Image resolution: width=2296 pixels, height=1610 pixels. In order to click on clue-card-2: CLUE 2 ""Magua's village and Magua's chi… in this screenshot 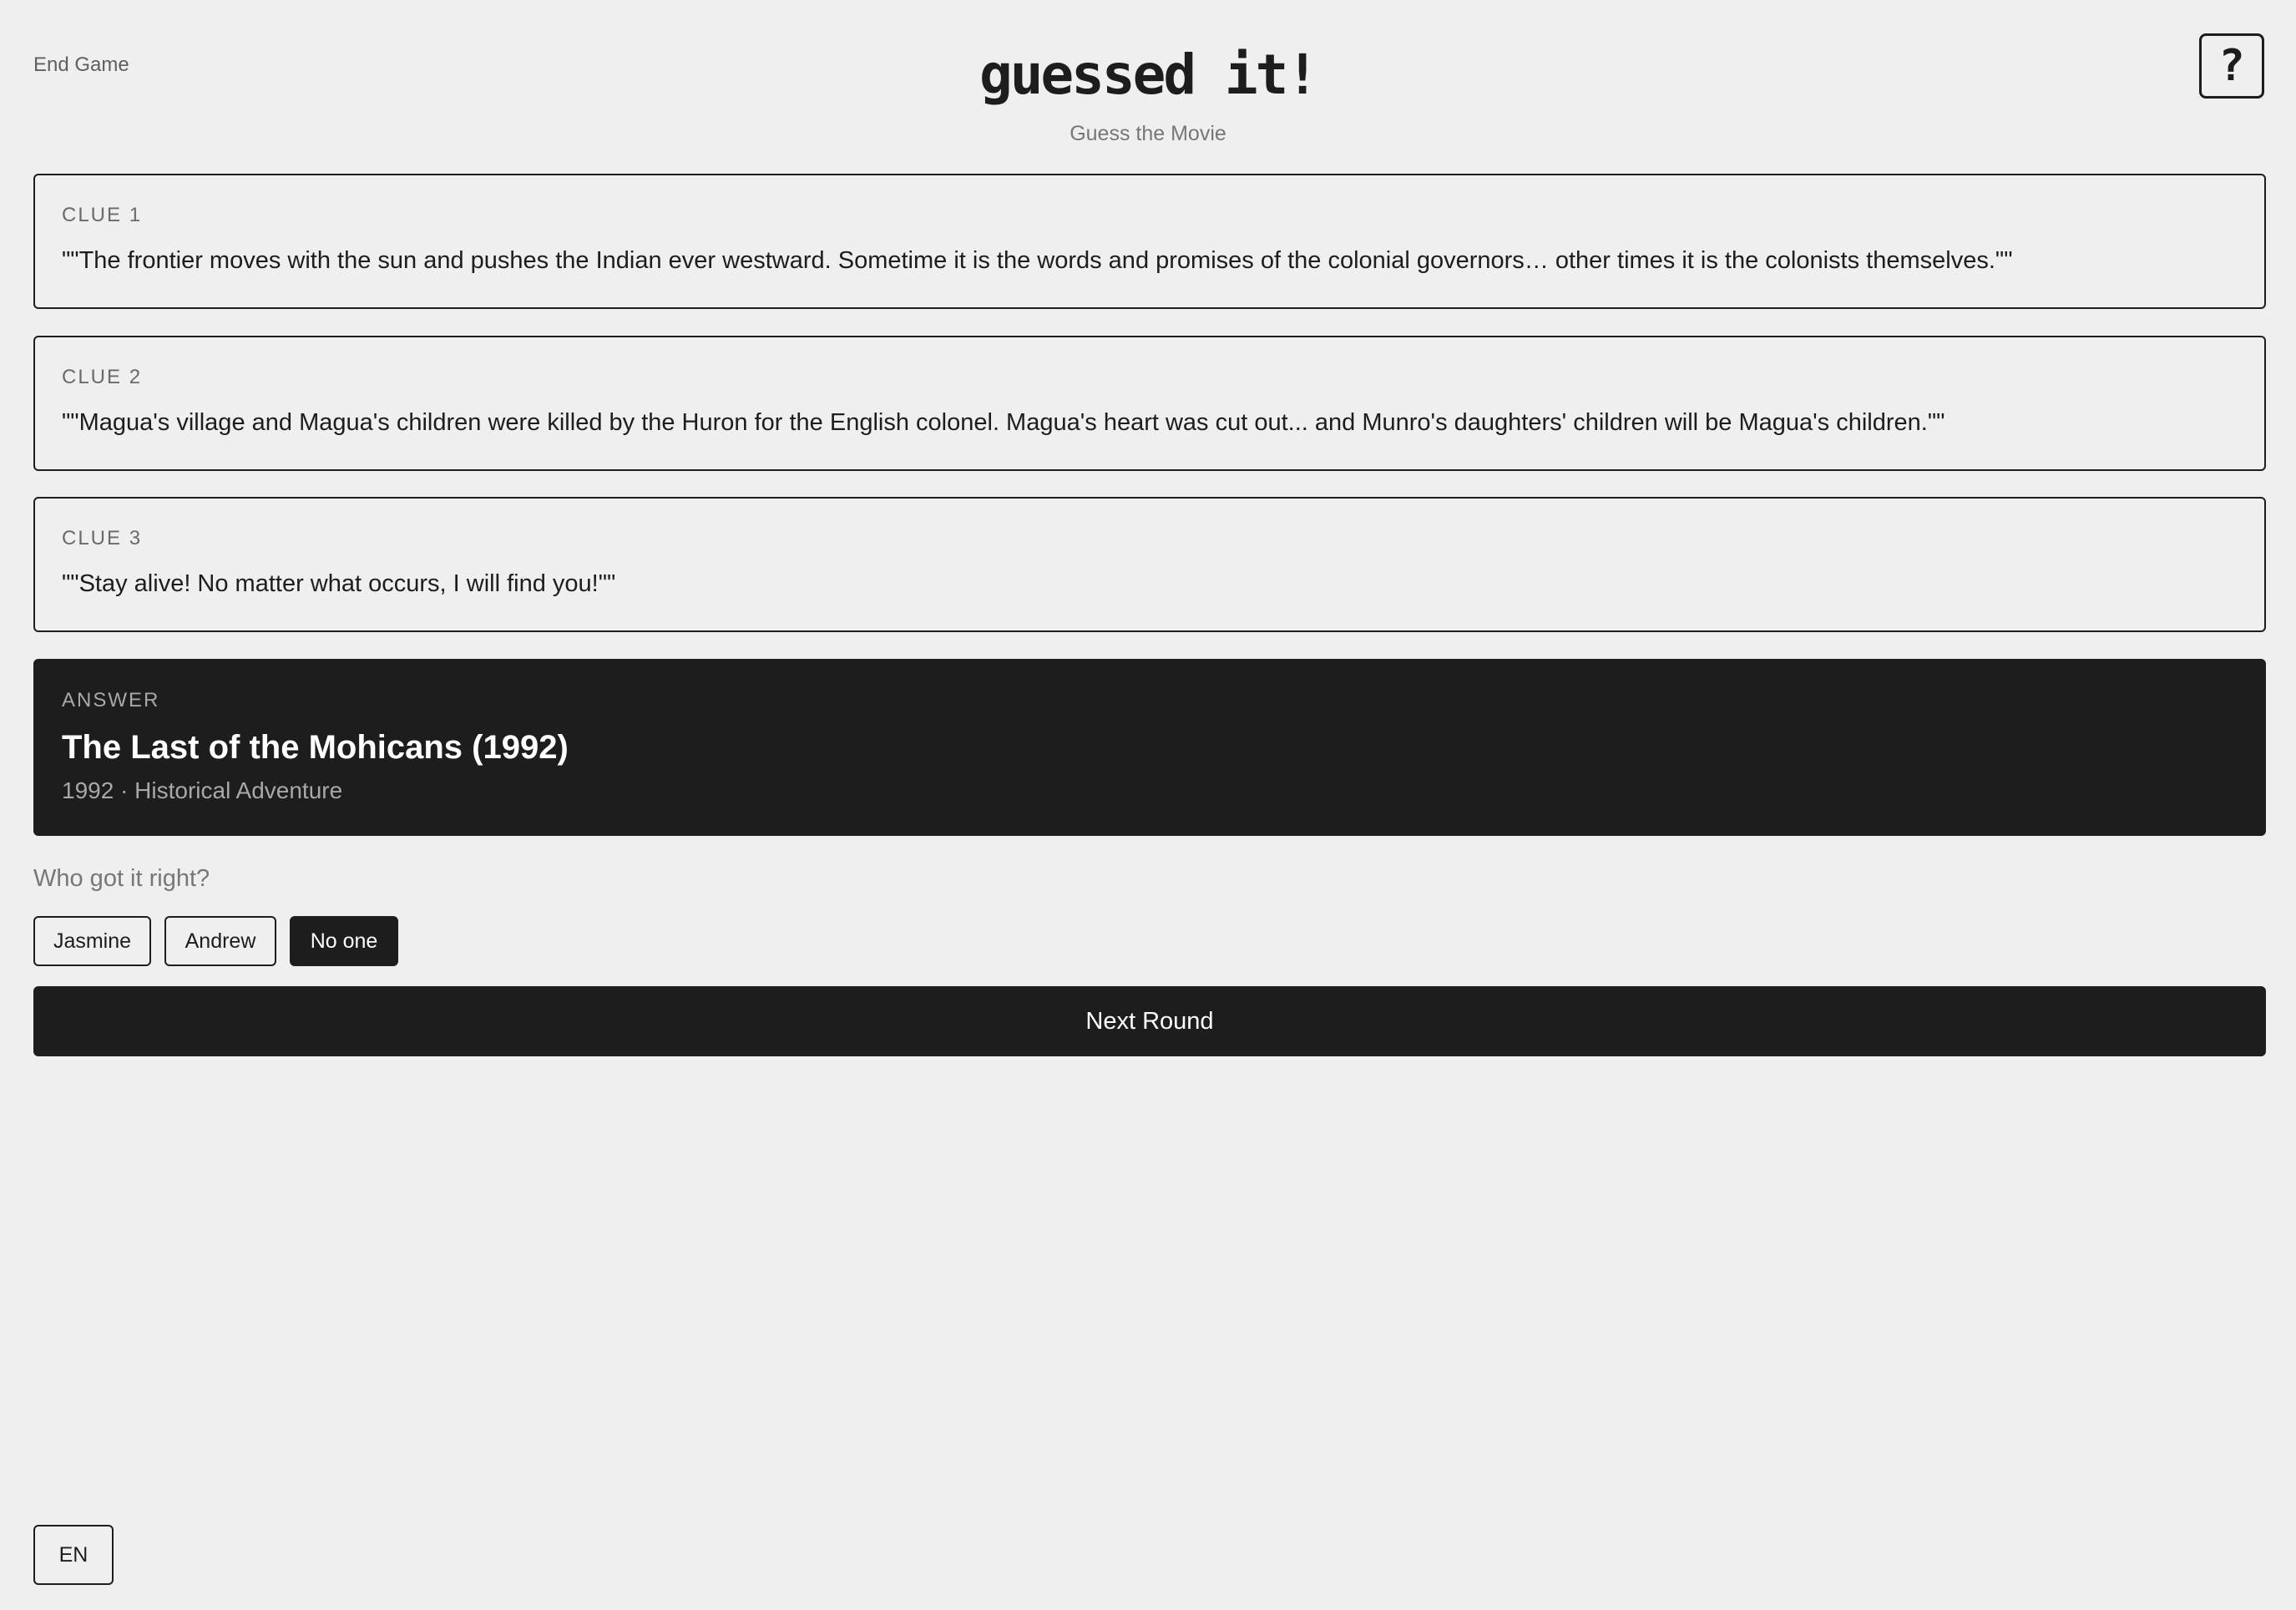, I will do `click(1149, 403)`.